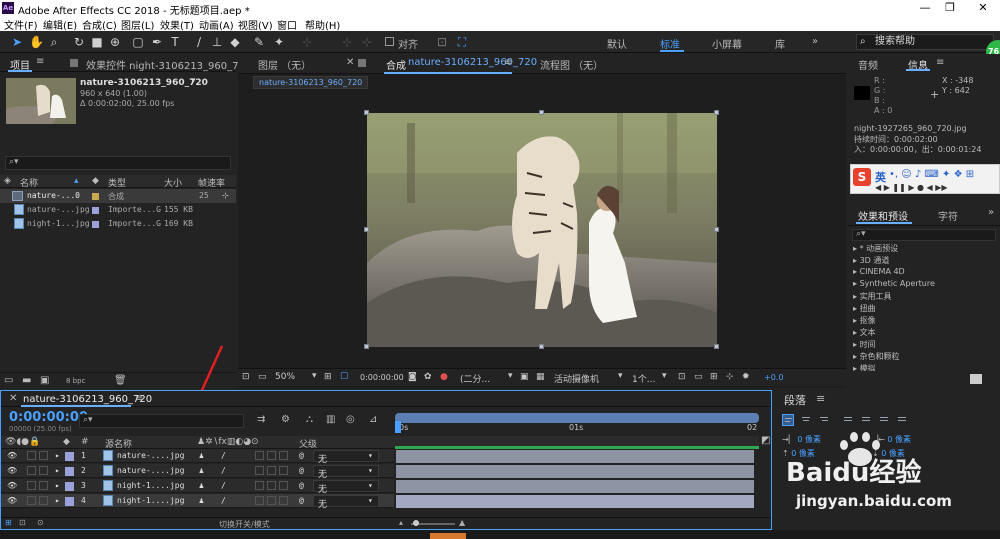 The height and width of the screenshot is (539, 1000). Describe the element at coordinates (571, 64) in the screenshot. I see `tab-flowchart: 流程图 （无）` at that location.